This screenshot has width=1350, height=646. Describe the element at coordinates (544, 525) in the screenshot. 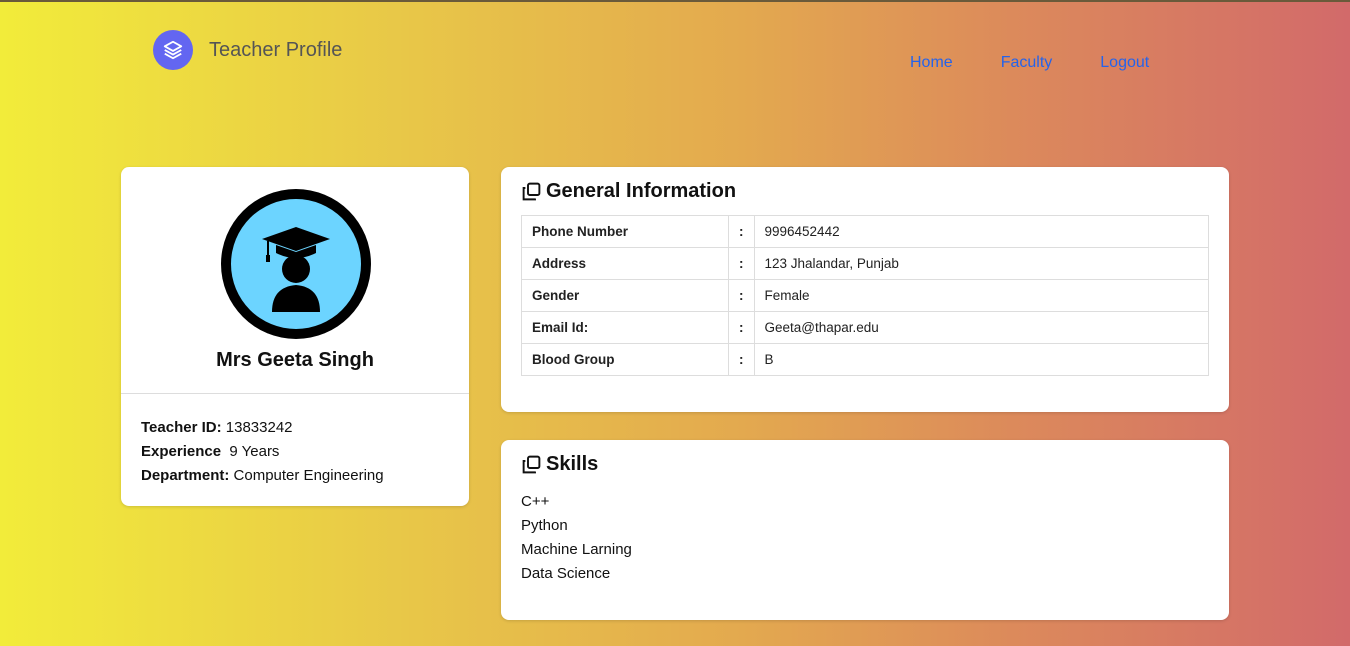

I see `list-item: Python` at that location.